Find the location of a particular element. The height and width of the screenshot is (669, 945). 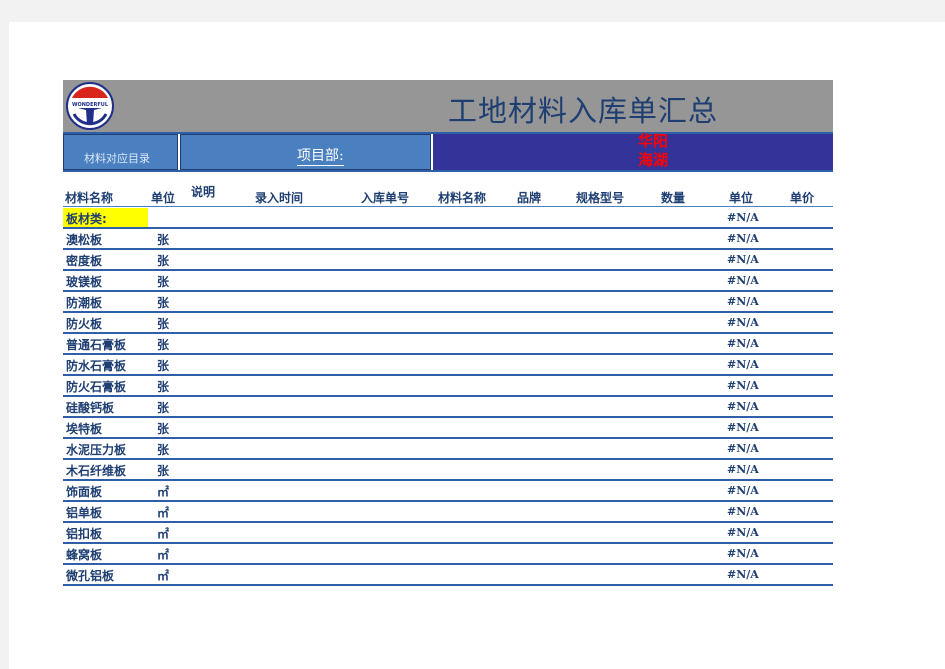

table-row: 防火石膏板 张 #N/A is located at coordinates (448, 386).